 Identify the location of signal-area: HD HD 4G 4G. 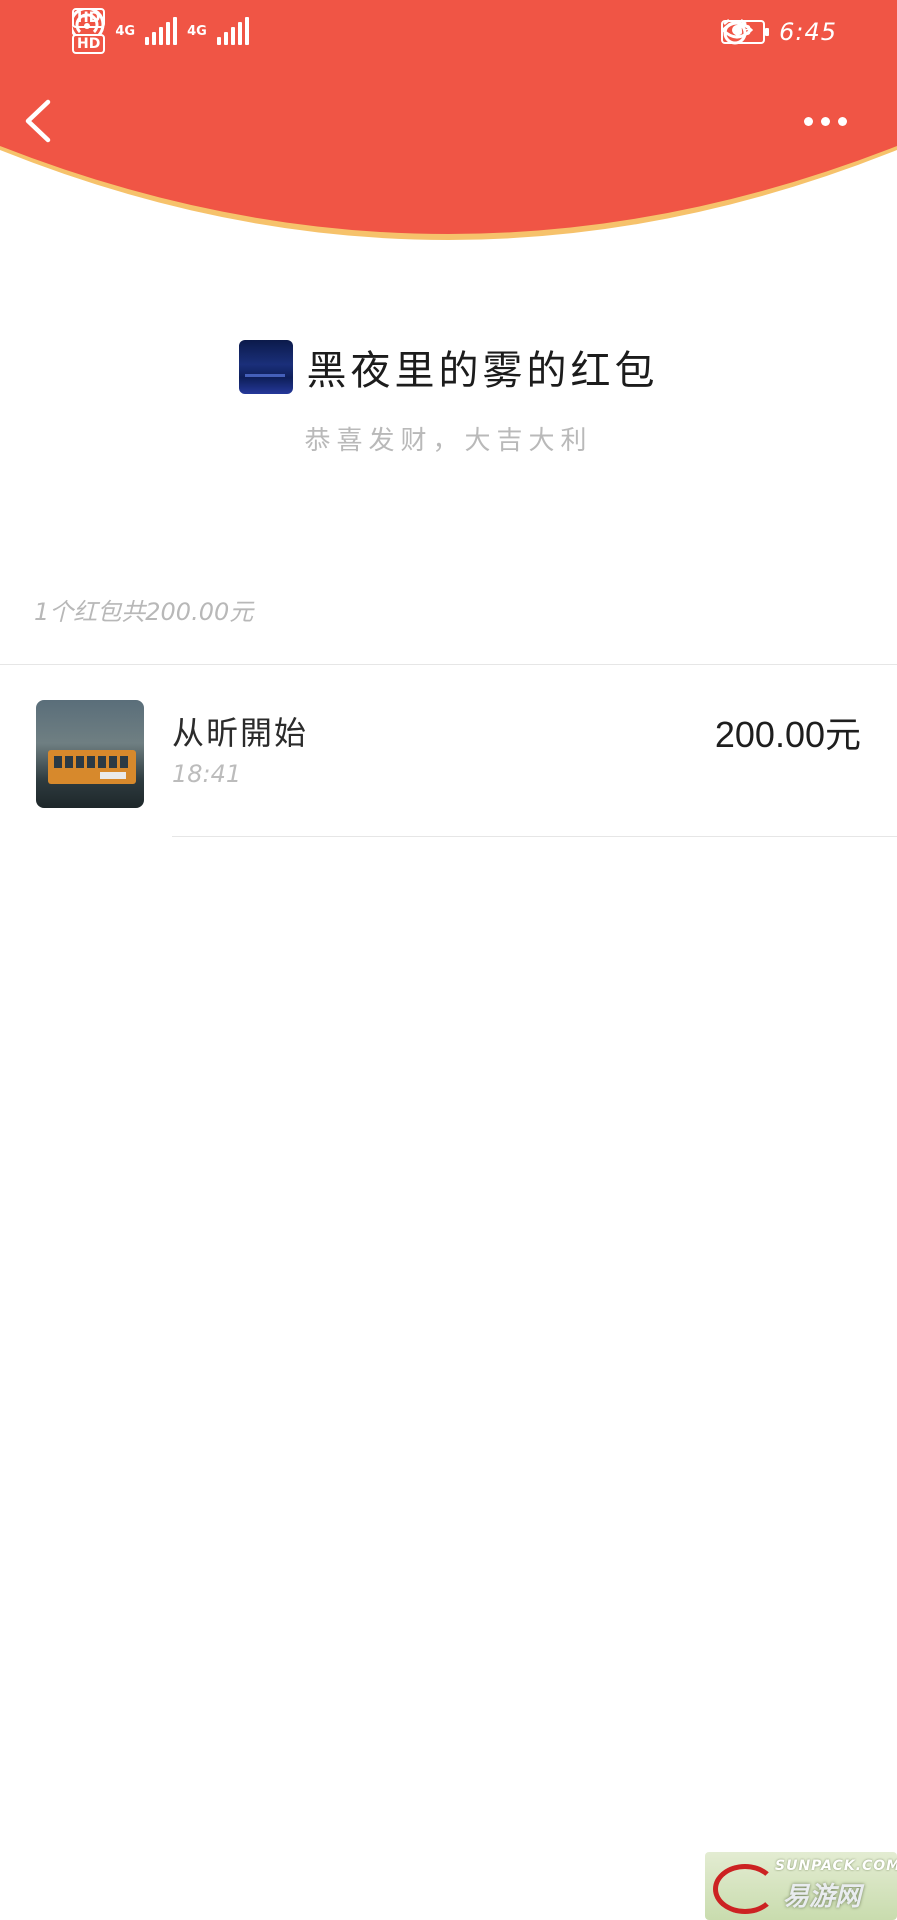
(160, 31).